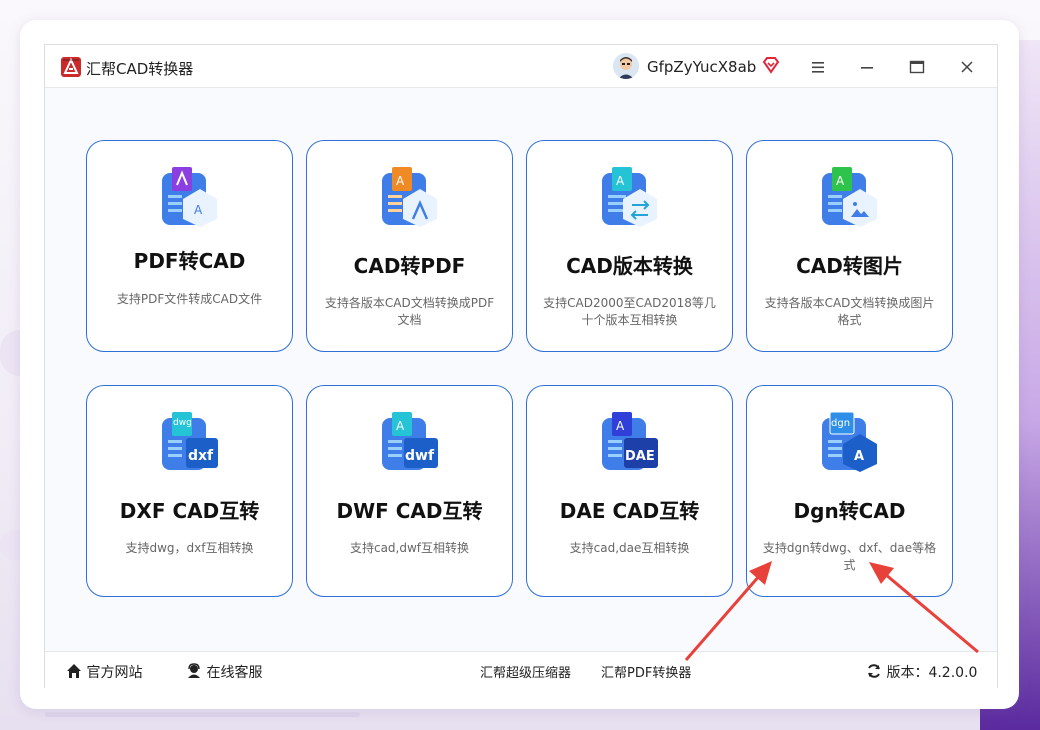 This screenshot has width=1040, height=730. I want to click on tile-title: PDF转CAD, so click(189, 261).